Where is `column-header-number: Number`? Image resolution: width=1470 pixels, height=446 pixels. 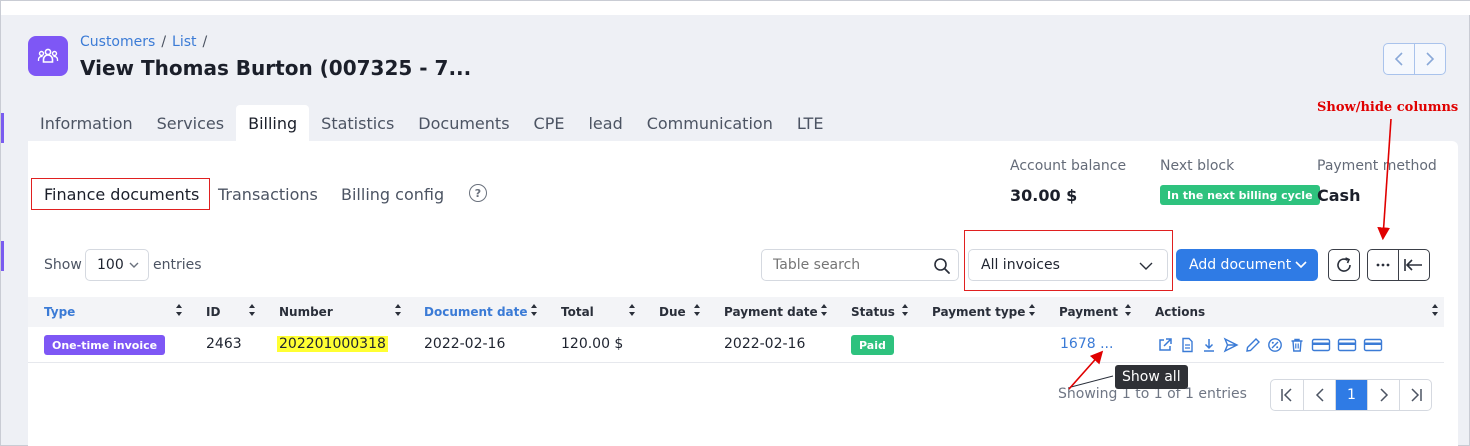
column-header-number: Number is located at coordinates (306, 312).